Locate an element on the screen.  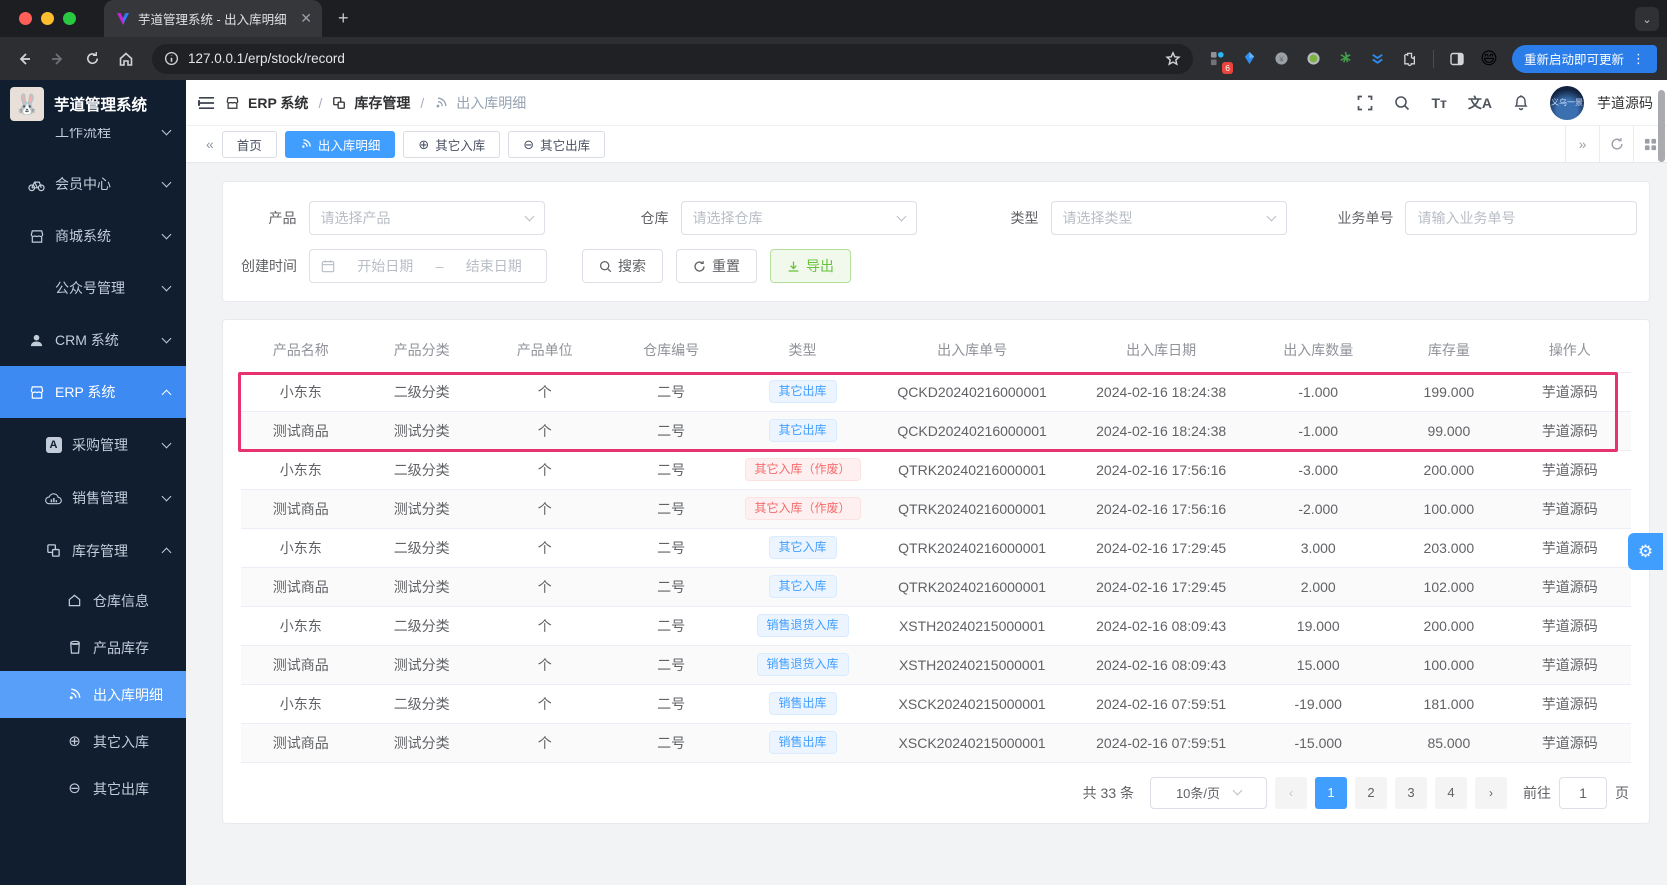
sidebar-item-product-stock: 产品库存 is located at coordinates (93, 647).